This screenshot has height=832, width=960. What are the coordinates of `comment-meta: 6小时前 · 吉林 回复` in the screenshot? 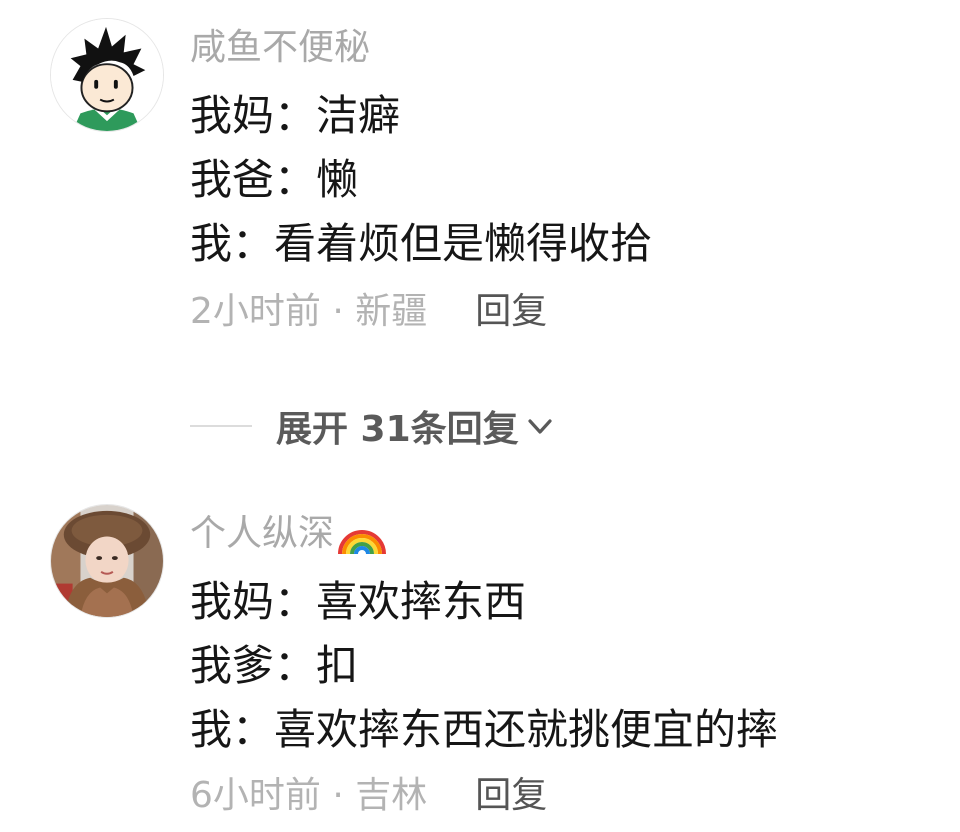 It's located at (368, 796).